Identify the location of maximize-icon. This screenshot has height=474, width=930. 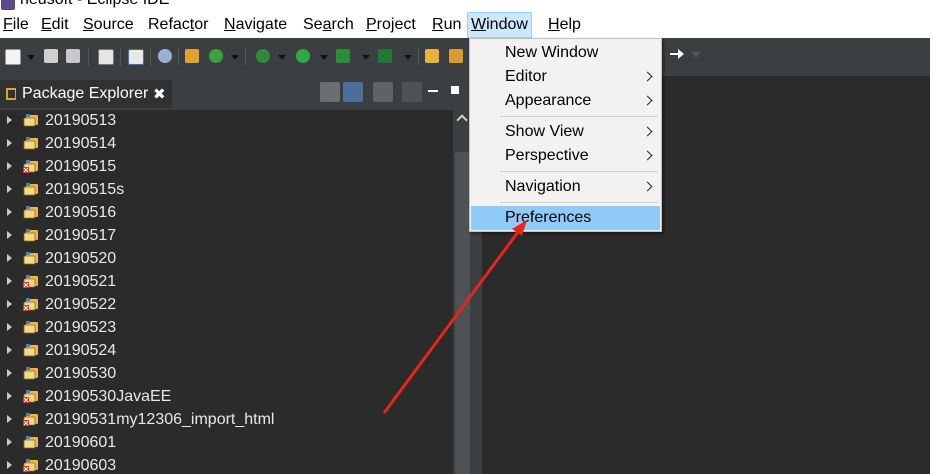
(455, 90).